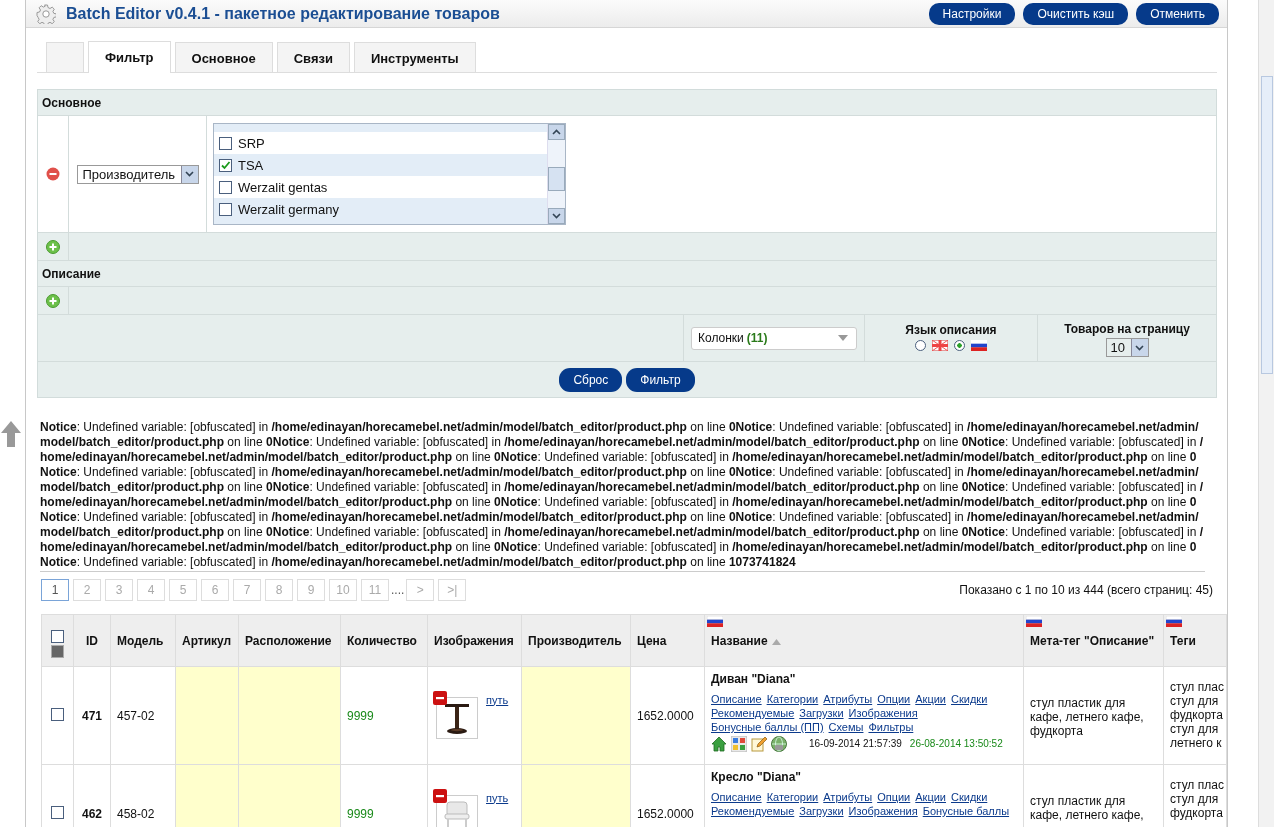 This screenshot has width=1274, height=827. Describe the element at coordinates (55, 590) in the screenshot. I see `page-link: 1` at that location.